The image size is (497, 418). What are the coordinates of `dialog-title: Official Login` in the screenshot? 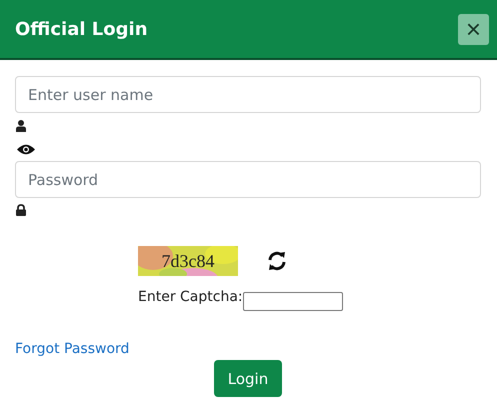 It's located at (81, 29).